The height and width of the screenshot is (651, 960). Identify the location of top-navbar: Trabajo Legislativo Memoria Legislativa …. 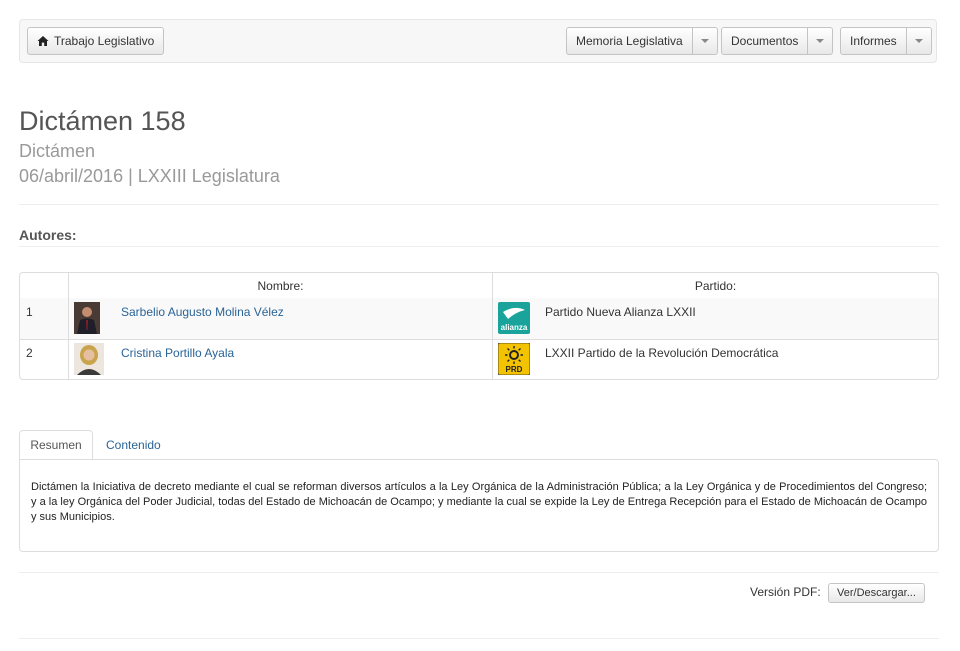
(478, 41).